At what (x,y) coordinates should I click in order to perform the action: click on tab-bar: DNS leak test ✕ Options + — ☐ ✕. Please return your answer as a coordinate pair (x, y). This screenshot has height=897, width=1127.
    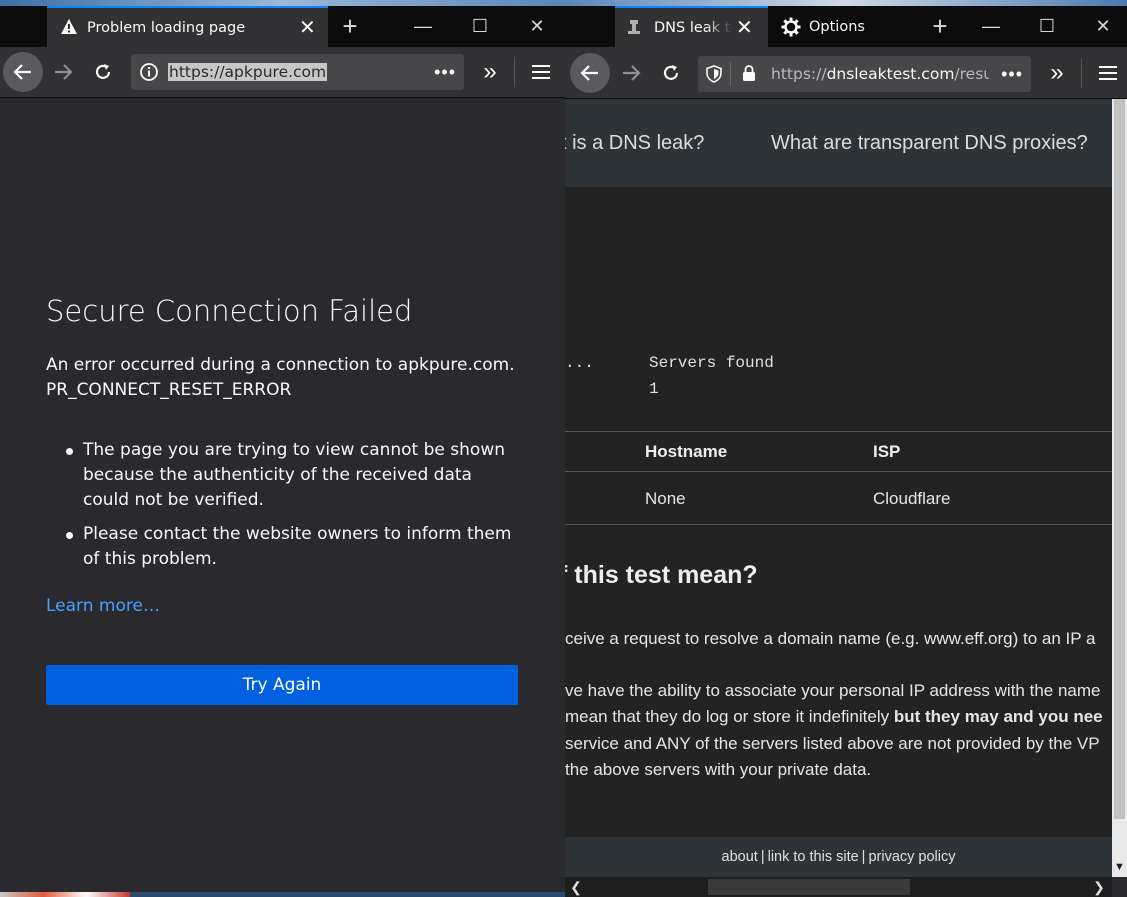
    Looking at the image, I should click on (846, 26).